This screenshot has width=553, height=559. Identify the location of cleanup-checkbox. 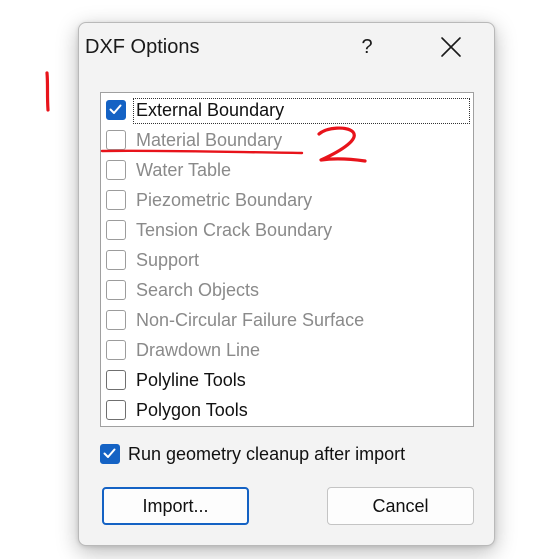
(110, 454).